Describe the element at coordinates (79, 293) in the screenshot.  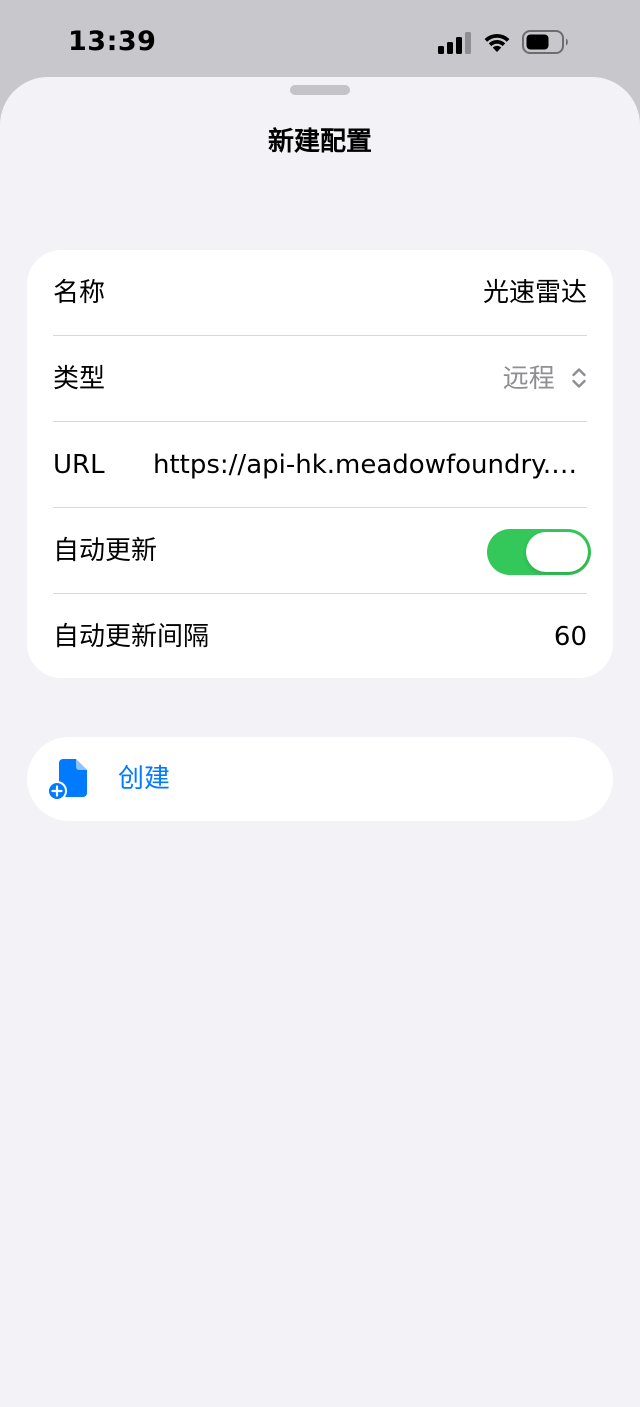
I see `name-label: 名称` at that location.